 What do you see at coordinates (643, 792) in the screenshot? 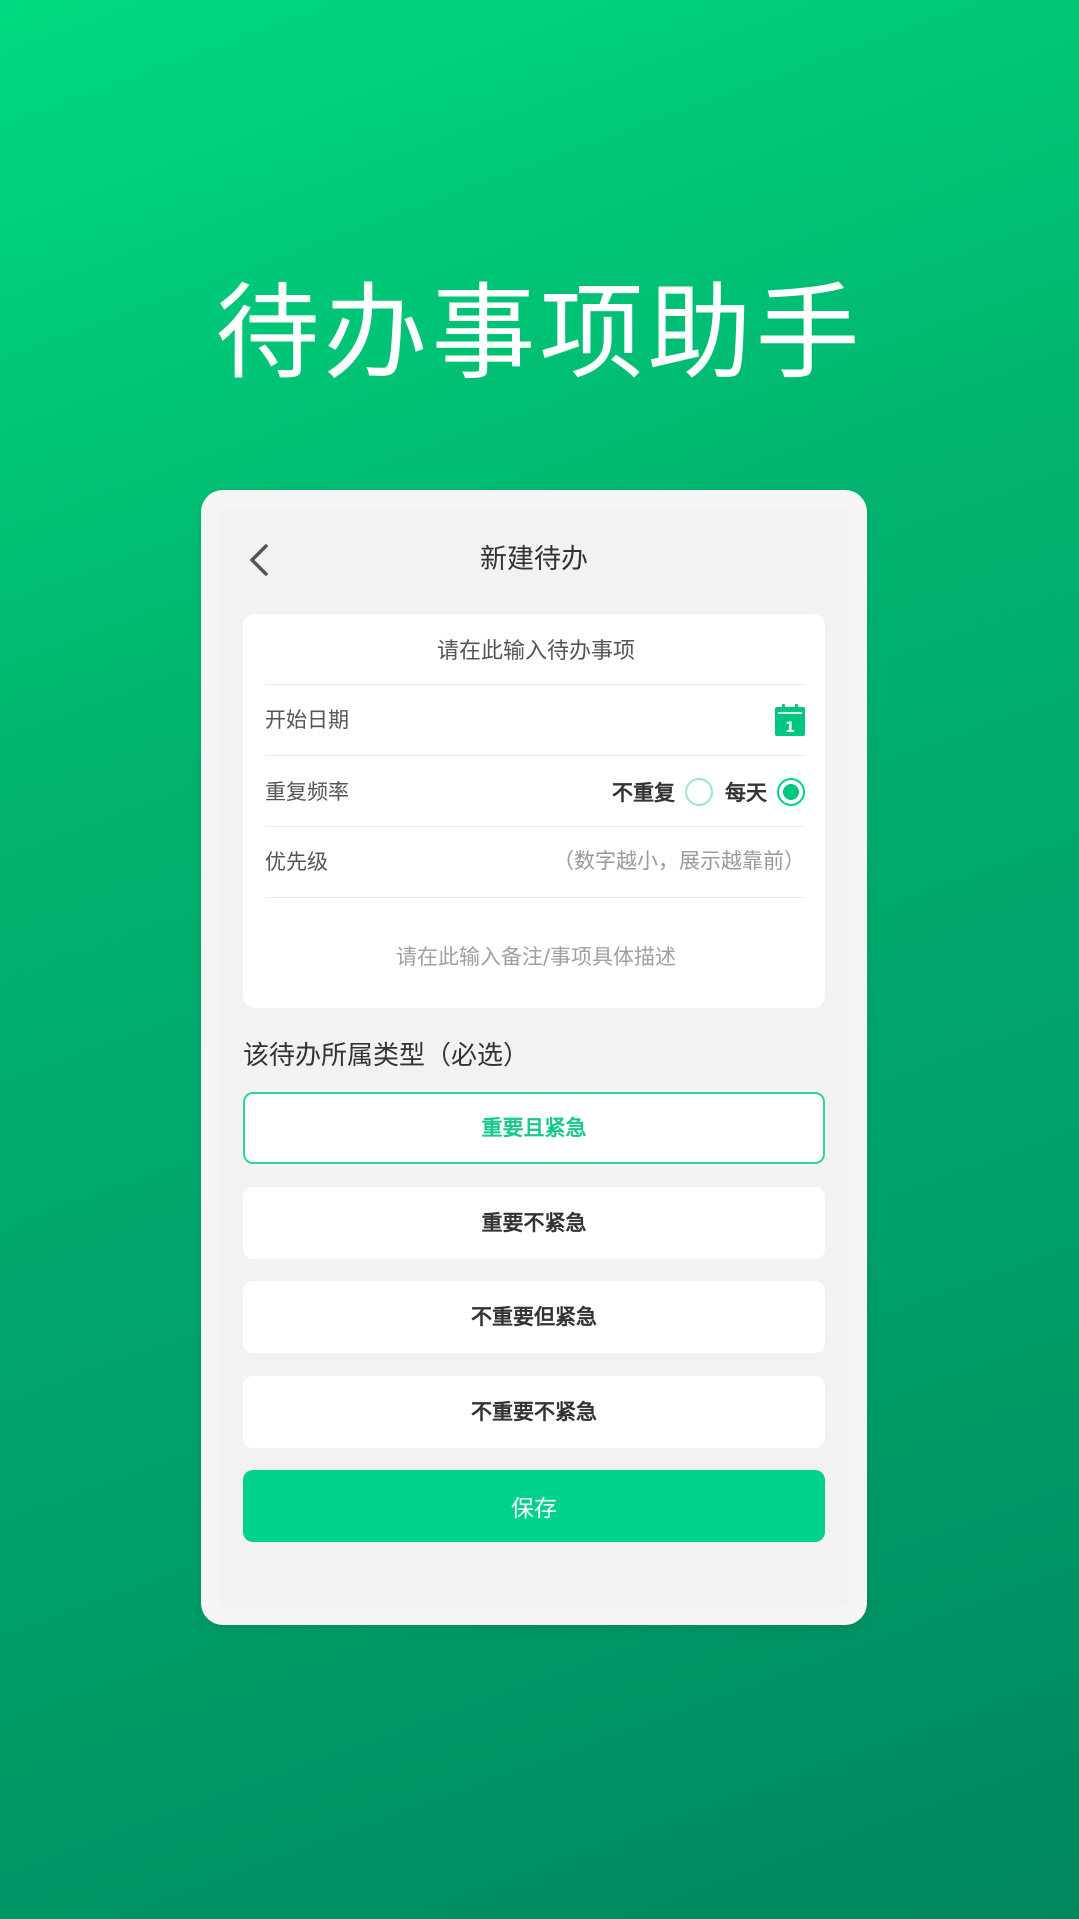
I see `repeat-option-none-label: 不重复` at bounding box center [643, 792].